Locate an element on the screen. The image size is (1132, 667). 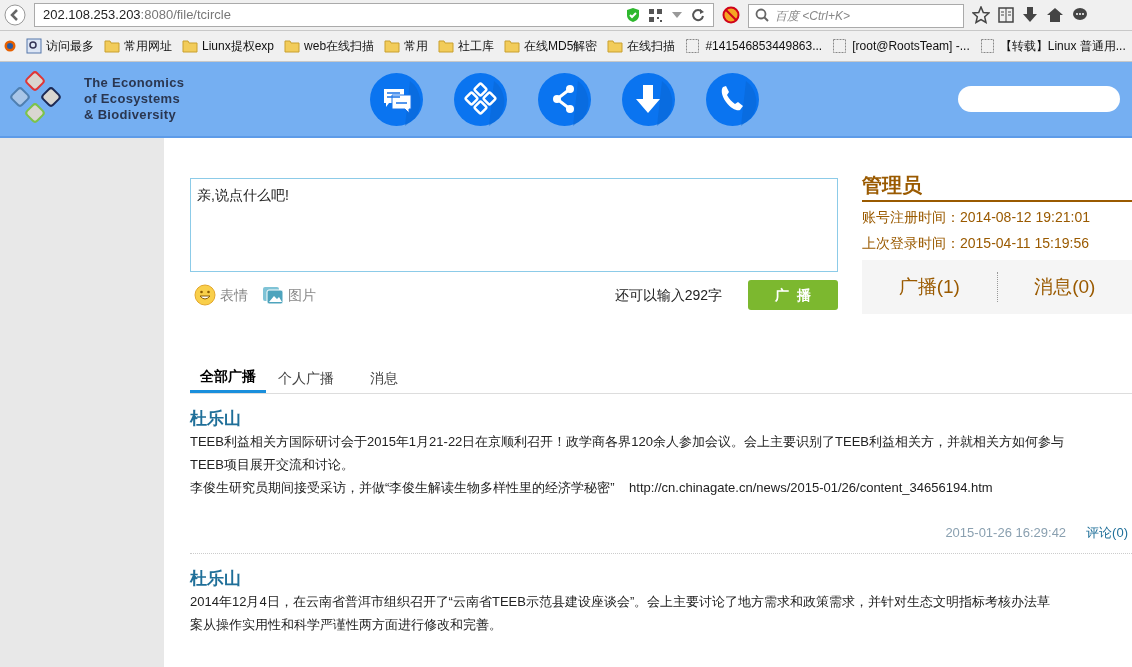
phone-icon is located at coordinates (732, 99).